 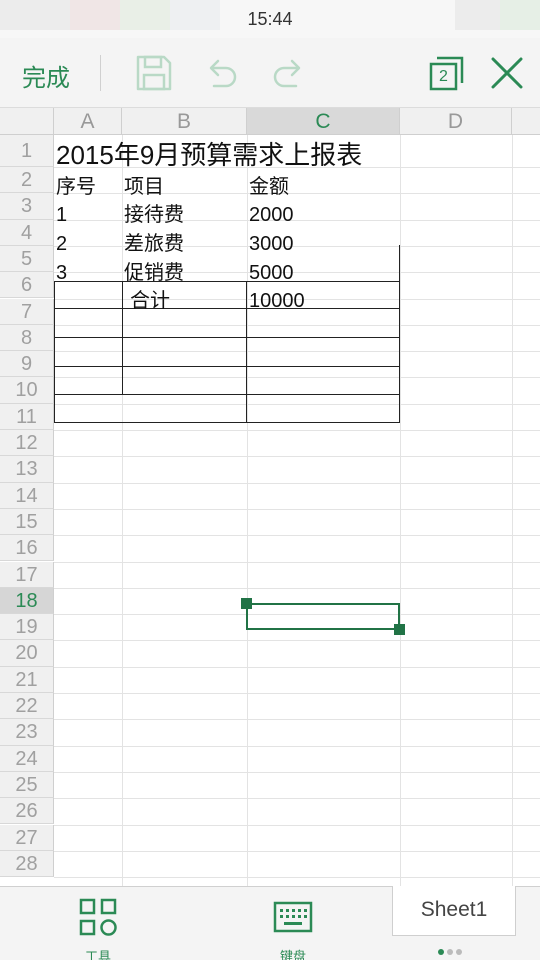 What do you see at coordinates (27, 311) in the screenshot?
I see `row-header-7: 7` at bounding box center [27, 311].